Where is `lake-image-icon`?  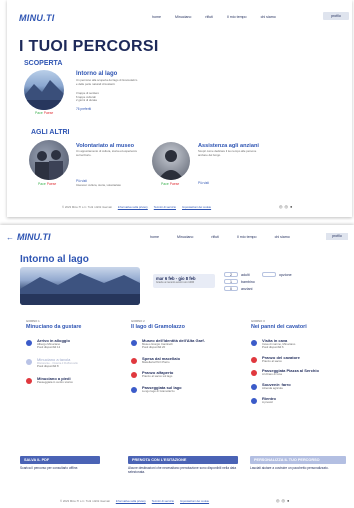
lake-image-icon is located at coordinates (80, 289).